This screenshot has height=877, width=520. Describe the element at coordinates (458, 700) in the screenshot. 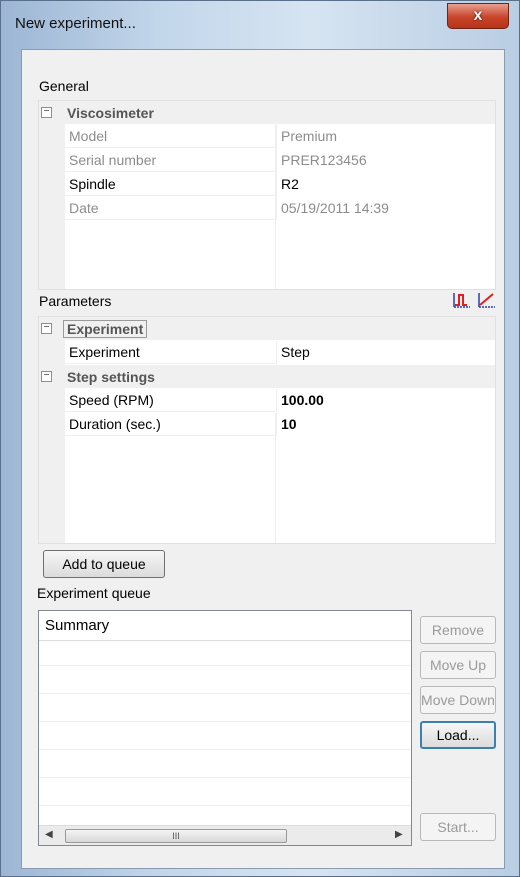

I see `move-down-button: Move Down` at that location.